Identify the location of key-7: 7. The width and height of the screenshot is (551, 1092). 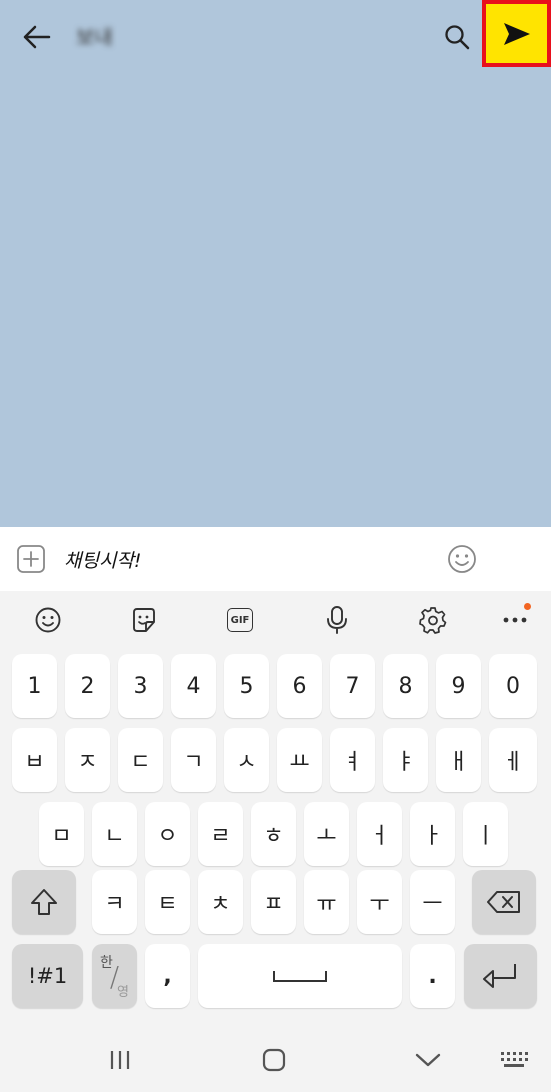
(352, 686).